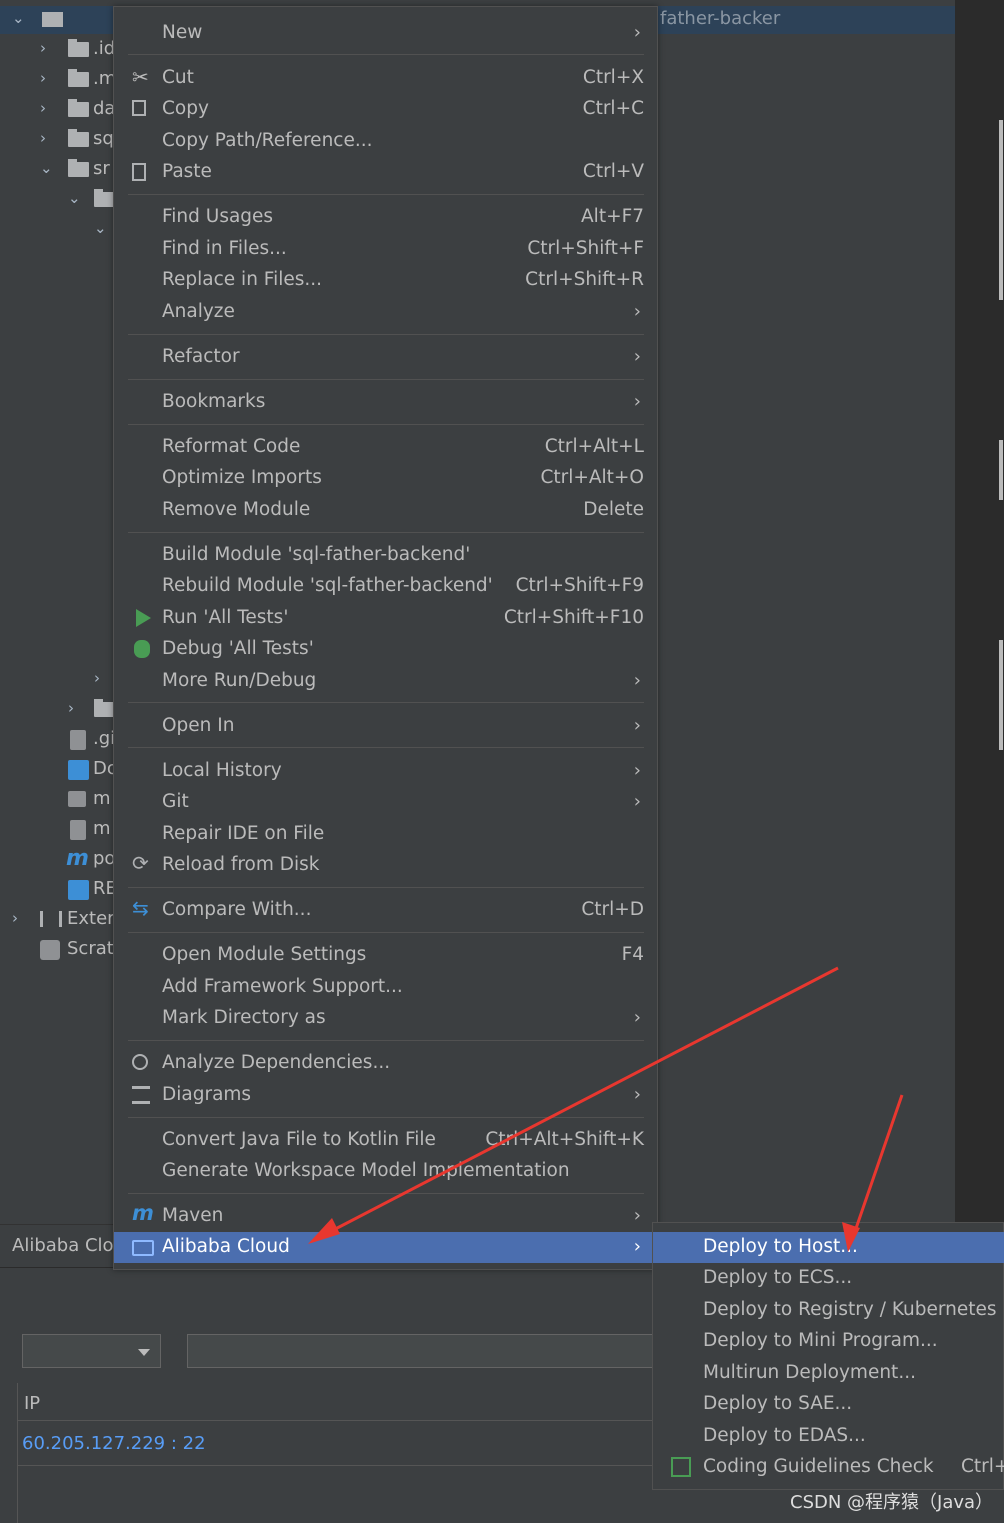 Image resolution: width=1004 pixels, height=1523 pixels. I want to click on annotation-arrows, so click(606, 1109).